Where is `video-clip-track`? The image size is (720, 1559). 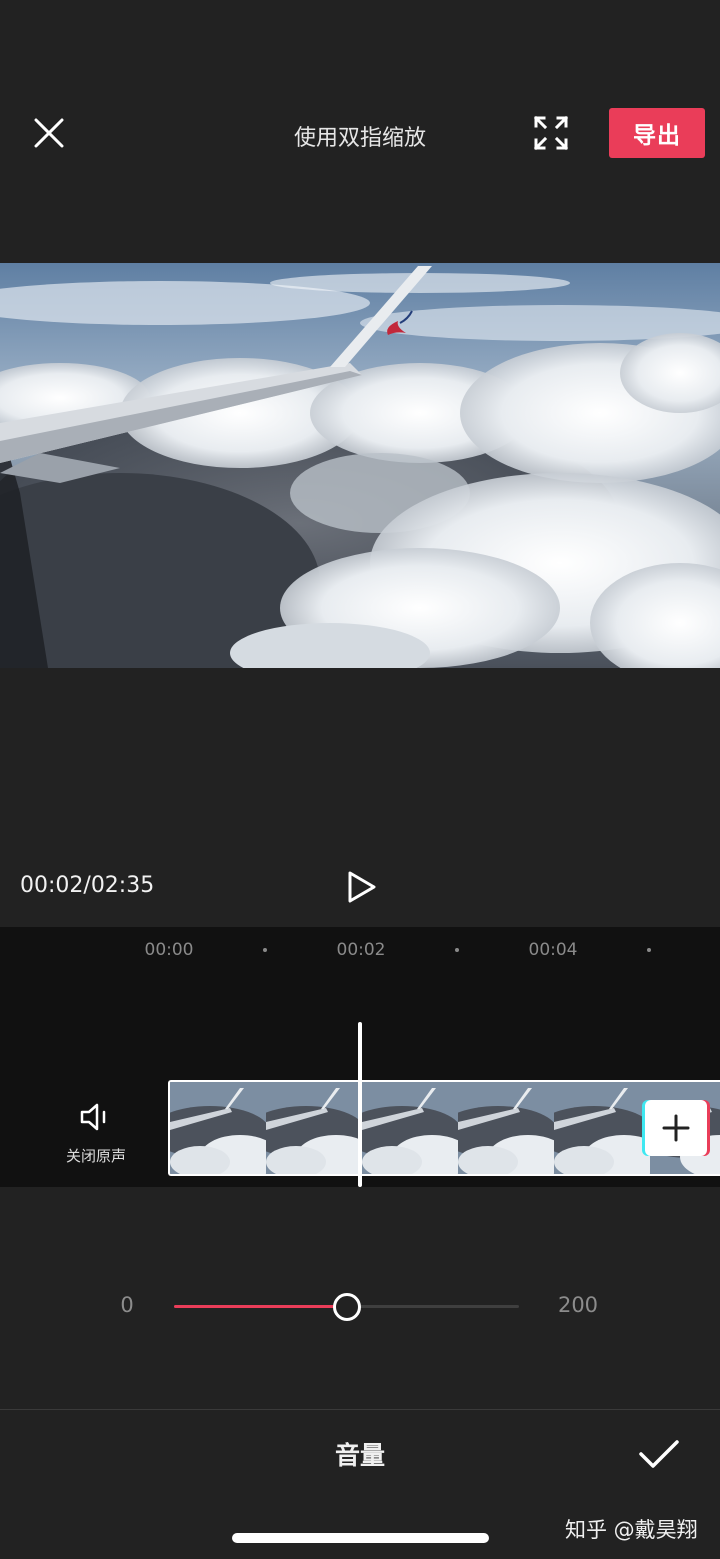
video-clip-track is located at coordinates (444, 1128).